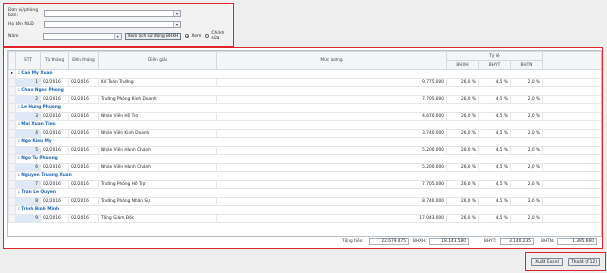 This screenshot has width=607, height=273. What do you see at coordinates (331, 60) in the screenshot?
I see `salary-header: Mức lương` at bounding box center [331, 60].